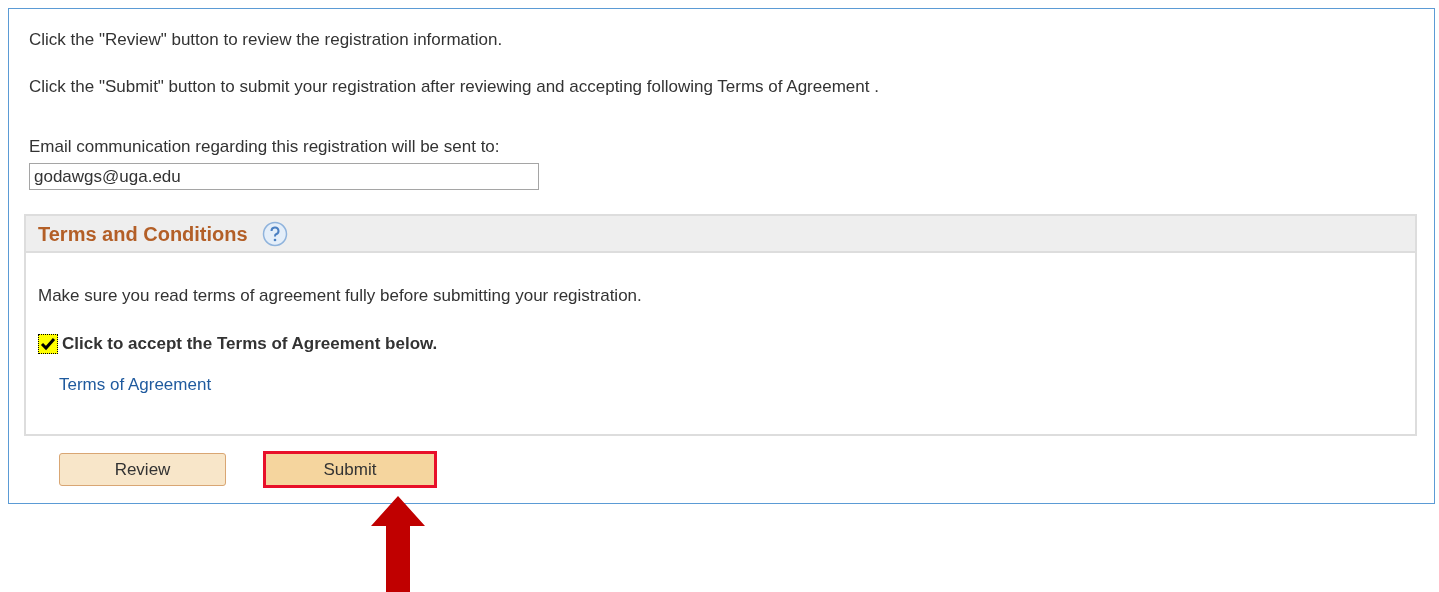 The width and height of the screenshot is (1439, 592). I want to click on accept-checkbox, so click(48, 343).